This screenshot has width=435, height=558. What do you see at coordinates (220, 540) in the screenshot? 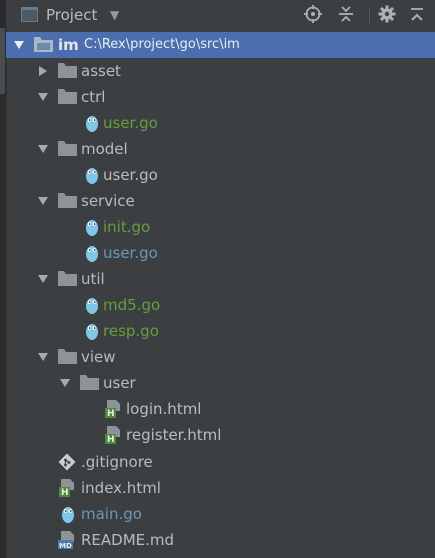
I see `tree-item-readme-md: MD README.md` at bounding box center [220, 540].